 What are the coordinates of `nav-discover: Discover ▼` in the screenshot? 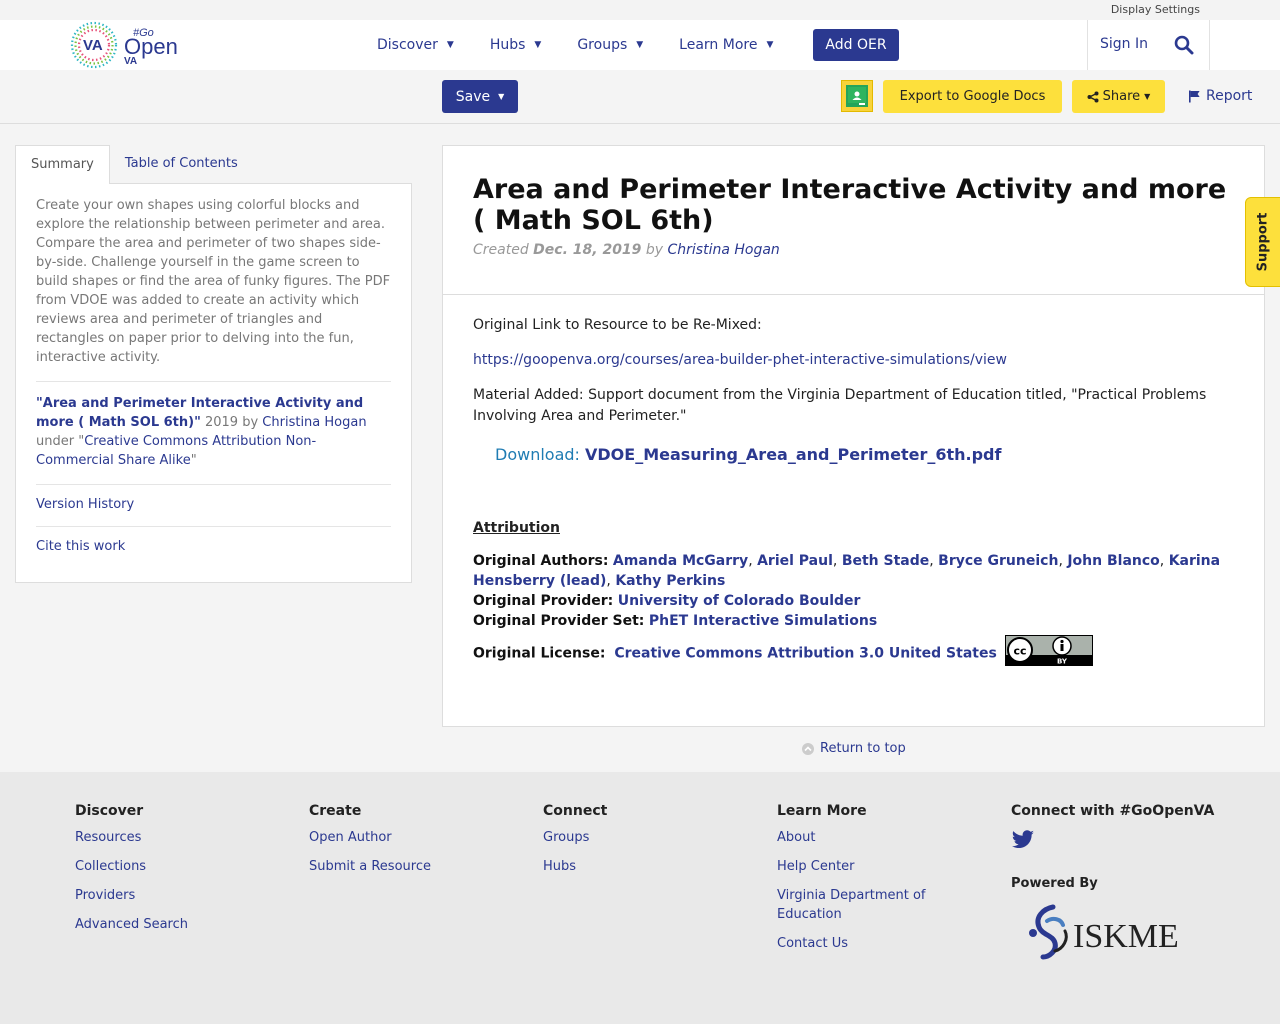 It's located at (415, 45).